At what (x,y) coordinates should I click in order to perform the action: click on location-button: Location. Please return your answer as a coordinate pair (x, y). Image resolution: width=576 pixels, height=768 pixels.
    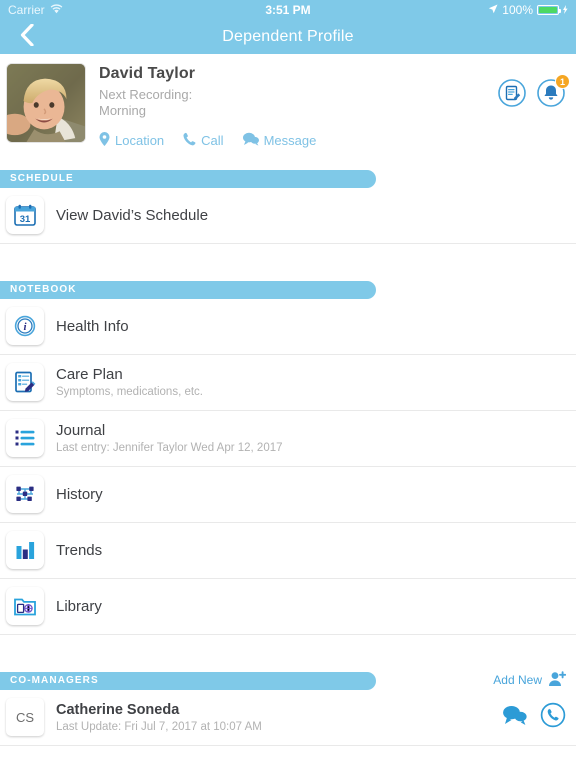
    Looking at the image, I should click on (132, 140).